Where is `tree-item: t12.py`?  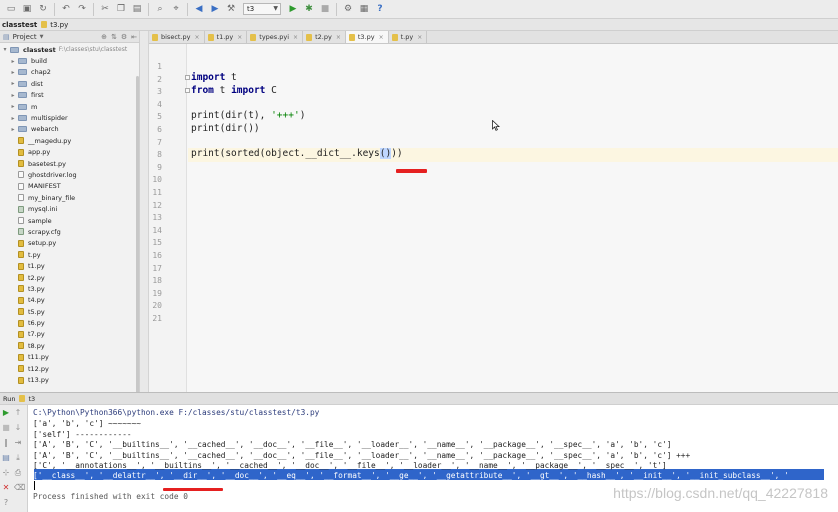
tree-item: t12.py is located at coordinates (69, 368).